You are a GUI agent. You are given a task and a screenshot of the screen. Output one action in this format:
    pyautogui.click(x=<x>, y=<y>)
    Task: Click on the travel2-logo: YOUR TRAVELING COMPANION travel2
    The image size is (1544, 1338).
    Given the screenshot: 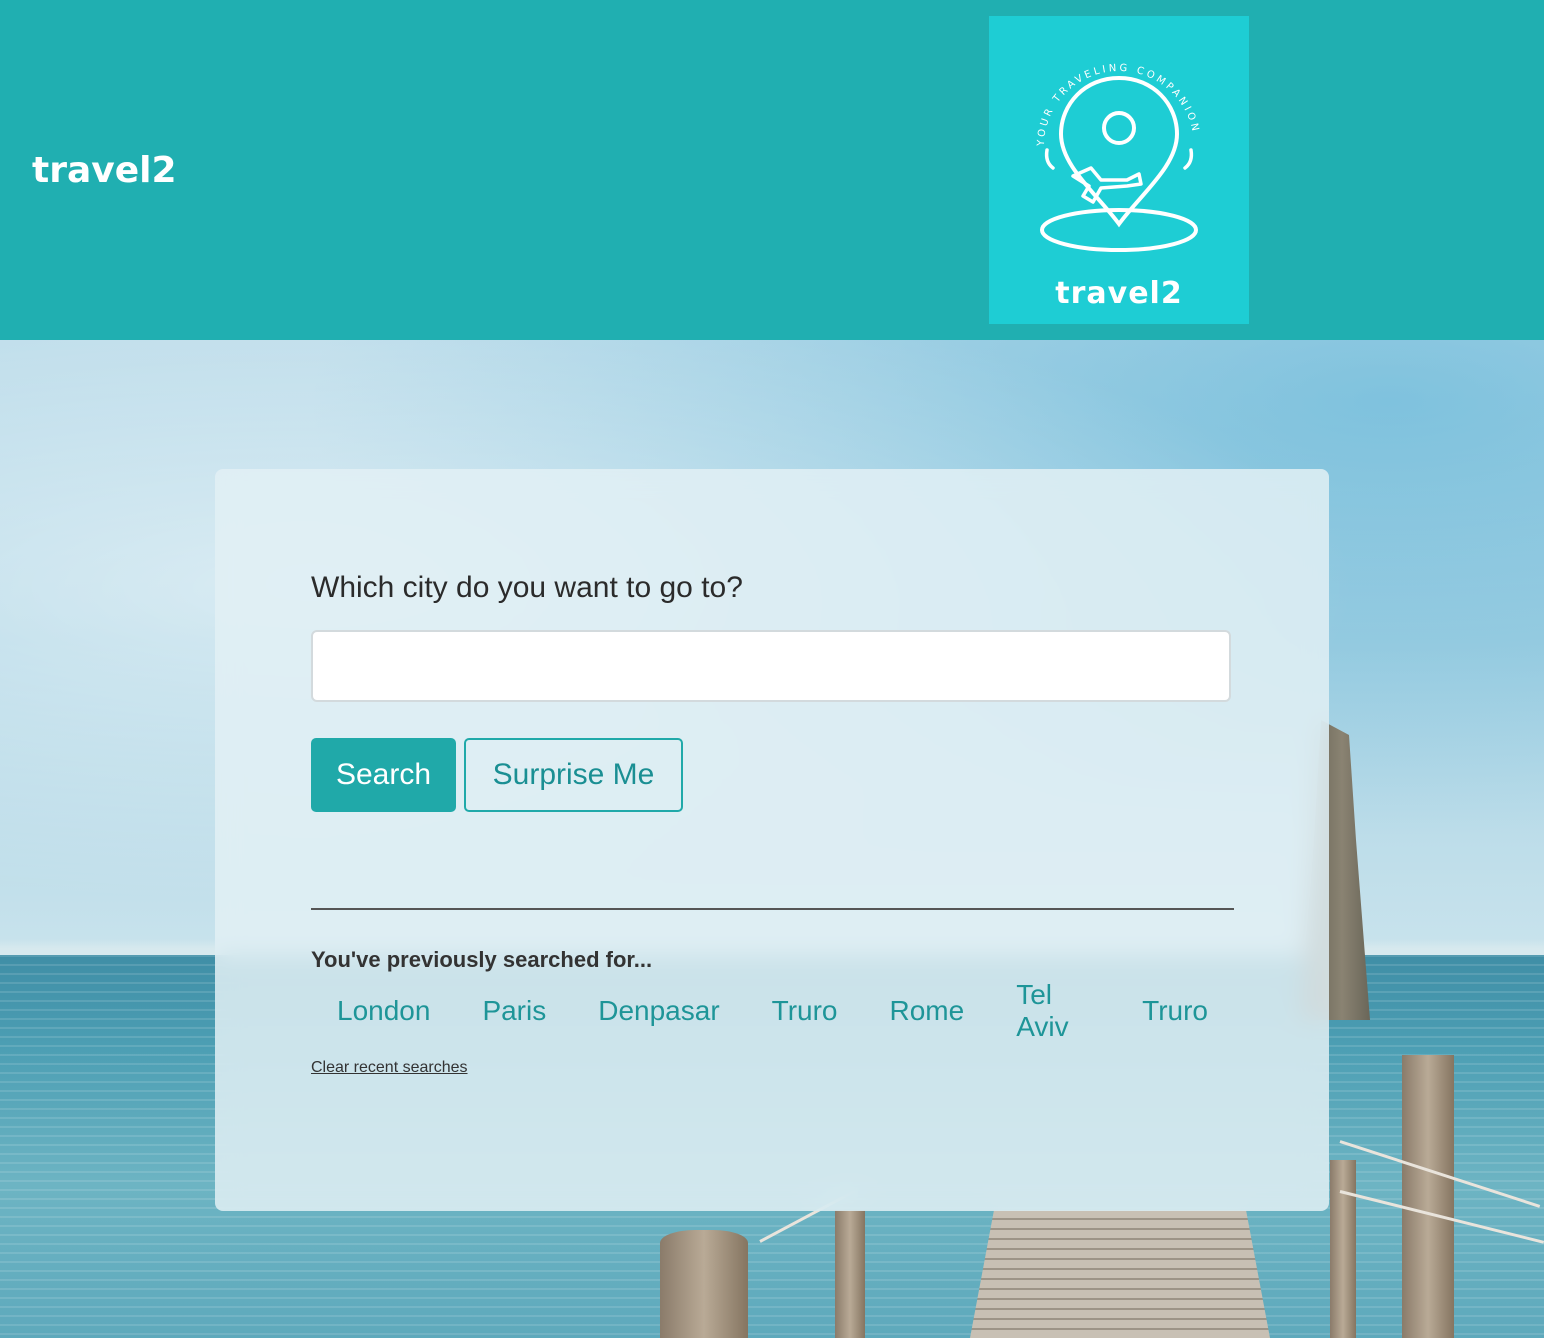 What is the action you would take?
    pyautogui.click(x=1119, y=170)
    